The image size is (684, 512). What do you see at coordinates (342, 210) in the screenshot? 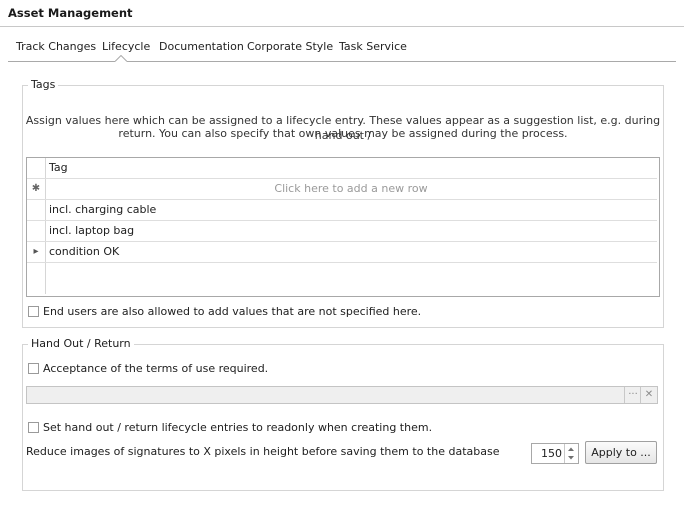
I see `table-row: incl. charging cable` at bounding box center [342, 210].